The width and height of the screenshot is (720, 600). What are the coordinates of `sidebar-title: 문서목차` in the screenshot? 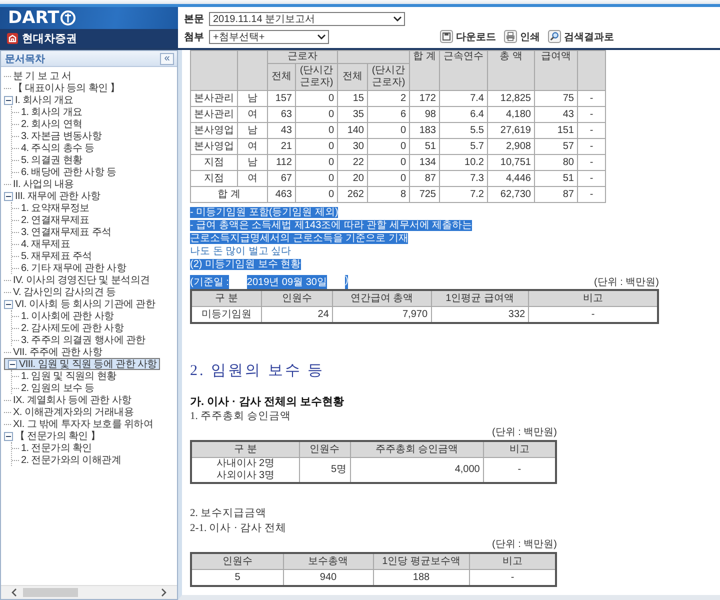 It's located at (25, 59).